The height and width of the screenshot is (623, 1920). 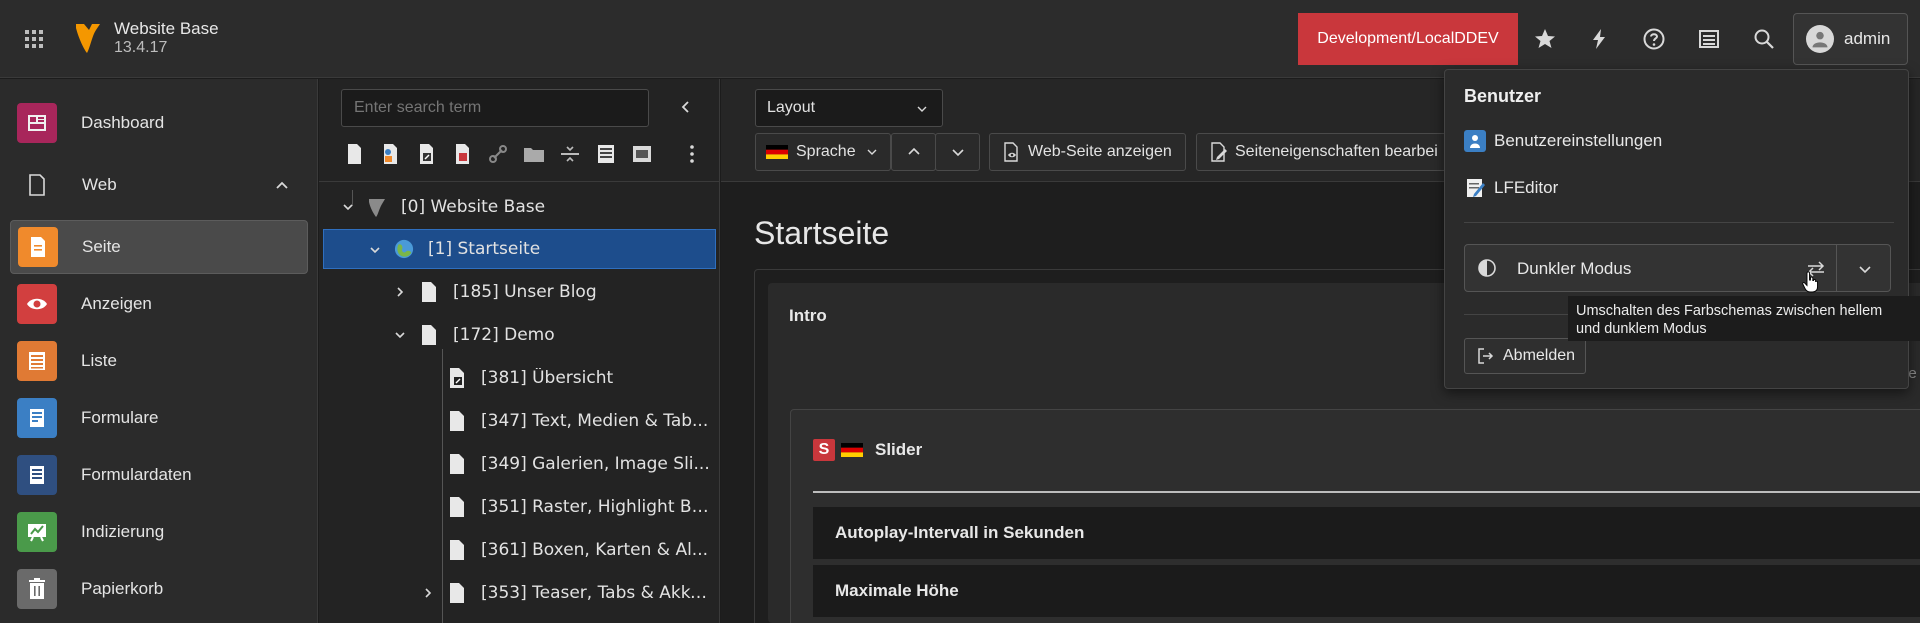 What do you see at coordinates (867, 450) in the screenshot?
I see `content-element-header: S Slider` at bounding box center [867, 450].